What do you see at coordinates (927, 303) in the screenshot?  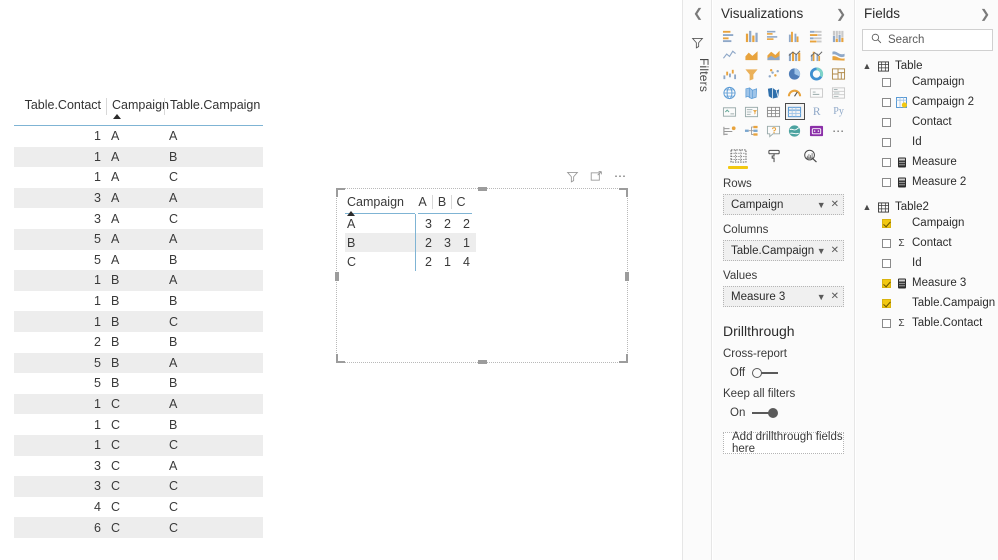 I see `field-item-table-campaign: Table.Campaign` at bounding box center [927, 303].